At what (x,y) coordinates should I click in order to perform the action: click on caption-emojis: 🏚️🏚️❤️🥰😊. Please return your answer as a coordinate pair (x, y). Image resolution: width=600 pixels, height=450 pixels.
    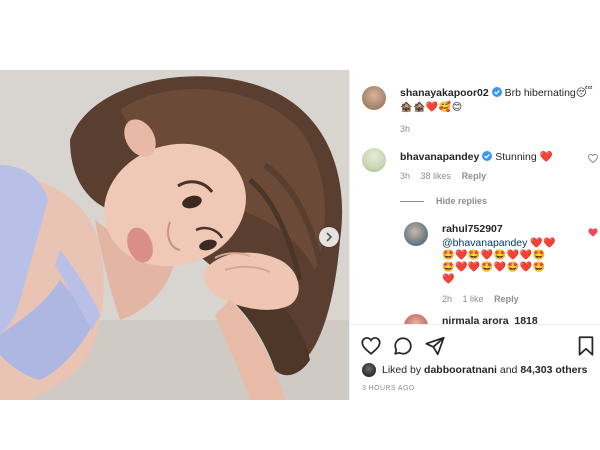
    Looking at the image, I should click on (431, 107).